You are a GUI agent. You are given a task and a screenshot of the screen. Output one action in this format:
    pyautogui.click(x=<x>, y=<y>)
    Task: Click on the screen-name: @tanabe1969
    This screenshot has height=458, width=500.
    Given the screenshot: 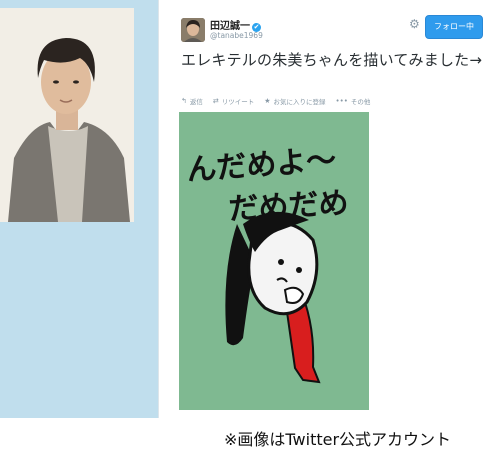 What is the action you would take?
    pyautogui.click(x=236, y=35)
    